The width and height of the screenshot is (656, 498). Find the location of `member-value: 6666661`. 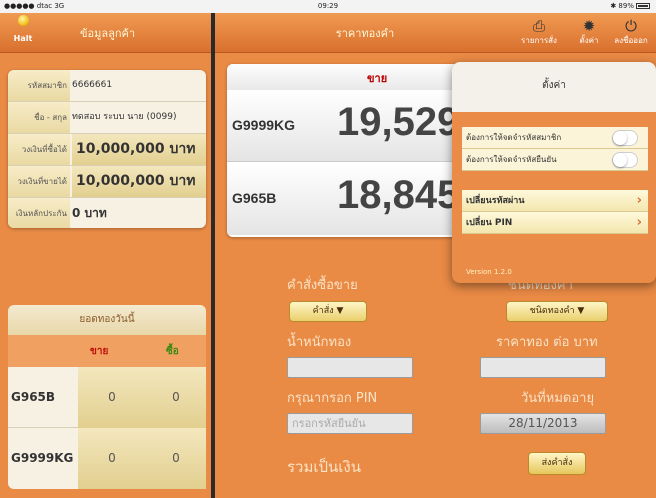

member-value: 6666661 is located at coordinates (92, 85).